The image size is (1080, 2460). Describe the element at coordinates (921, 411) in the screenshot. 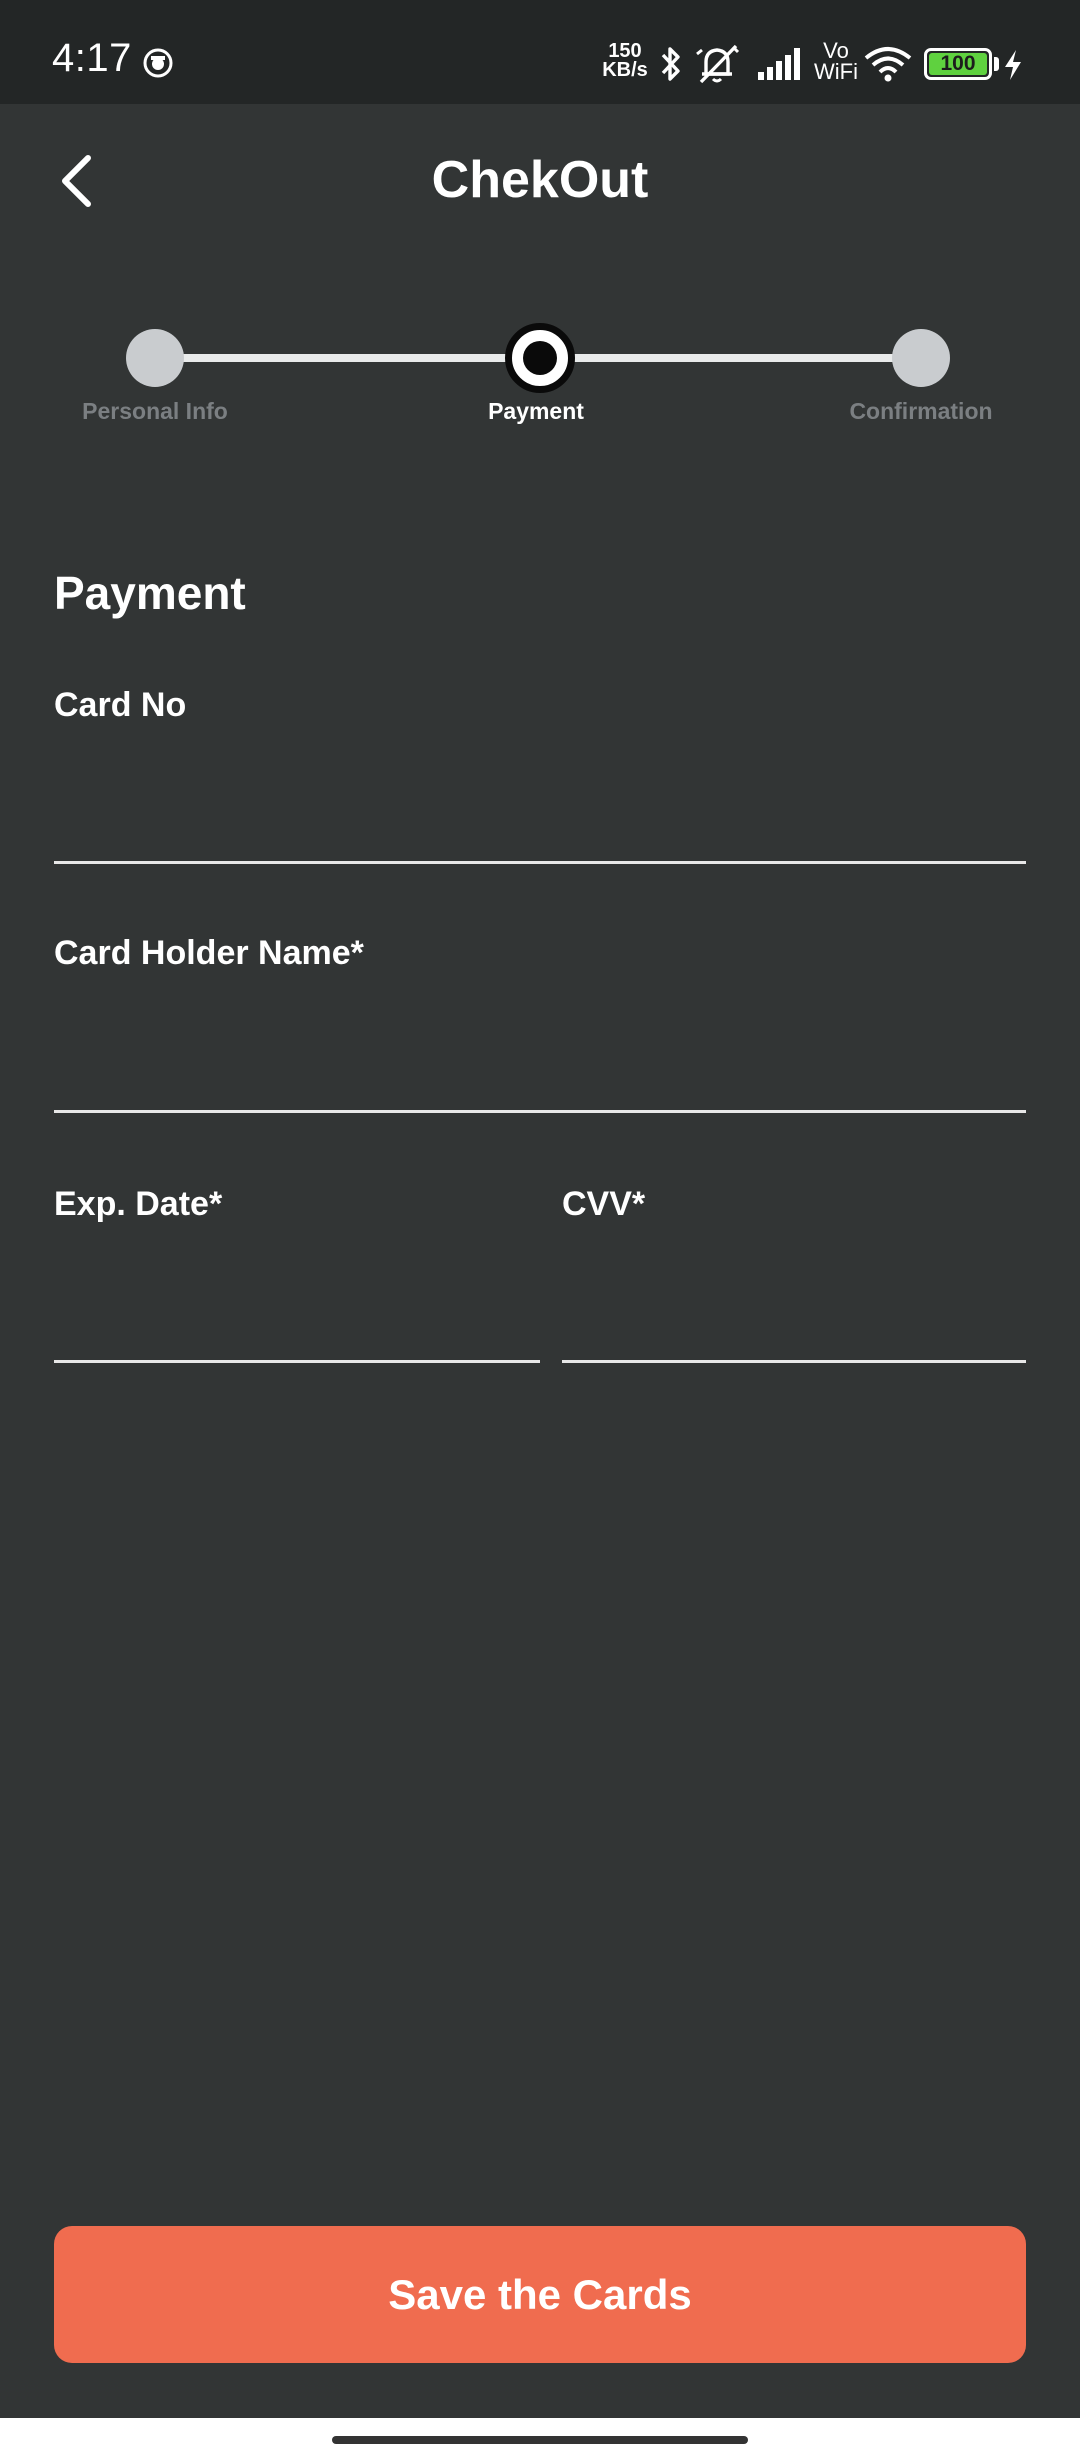

I see `step-label-confirmation: Confirmation` at that location.